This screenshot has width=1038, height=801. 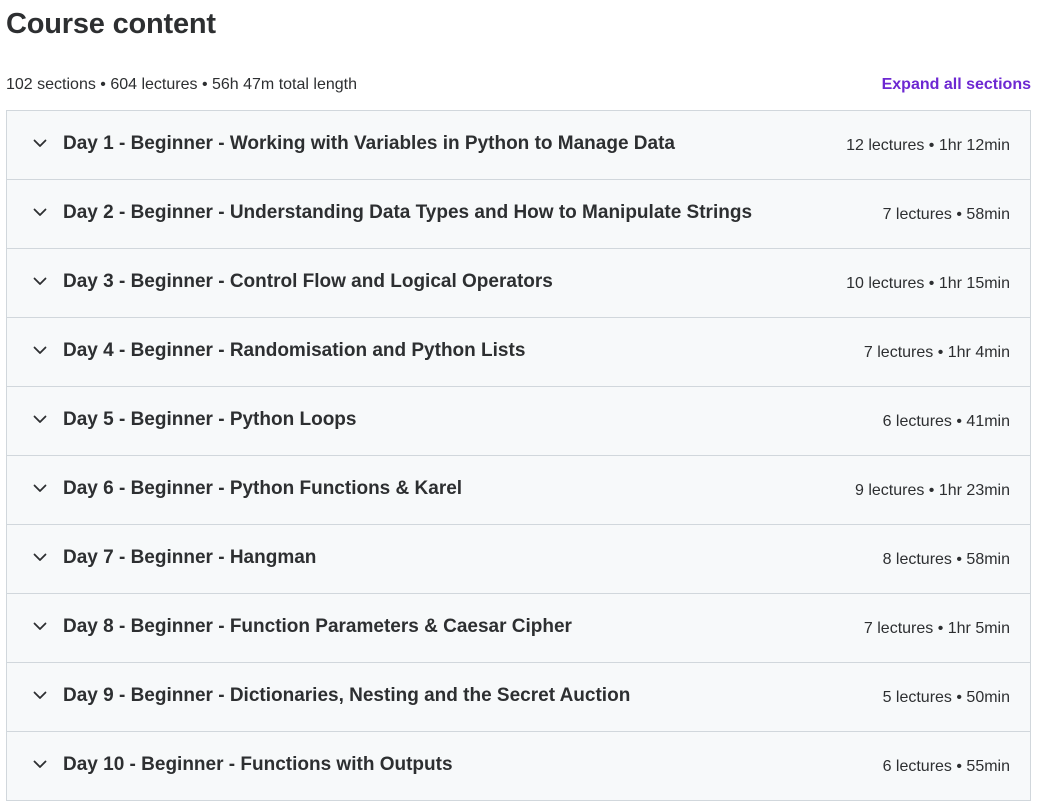 What do you see at coordinates (928, 145) in the screenshot?
I see `section-meta: 12 lectures • 1hr 12min` at bounding box center [928, 145].